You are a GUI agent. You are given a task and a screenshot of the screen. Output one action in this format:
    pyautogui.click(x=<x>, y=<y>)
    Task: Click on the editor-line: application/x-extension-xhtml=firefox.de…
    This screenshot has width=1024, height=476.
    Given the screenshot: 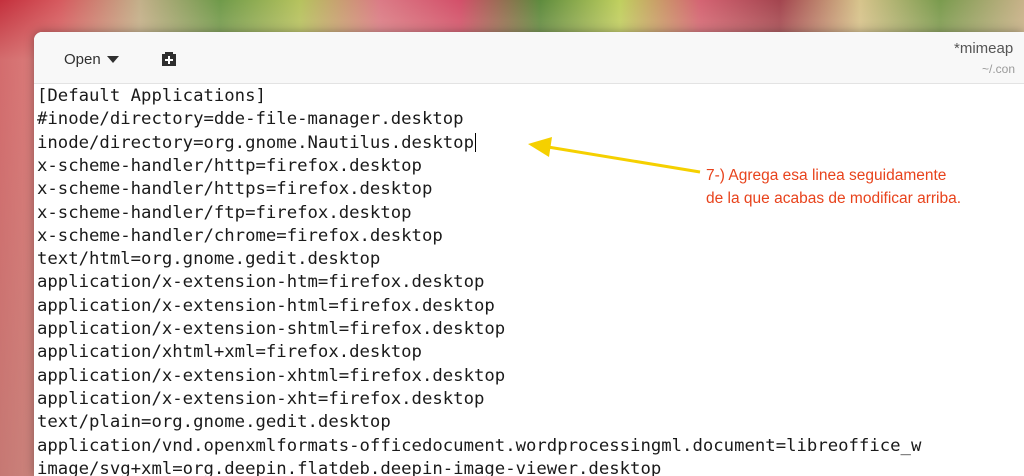 What is the action you would take?
    pyautogui.click(x=271, y=375)
    